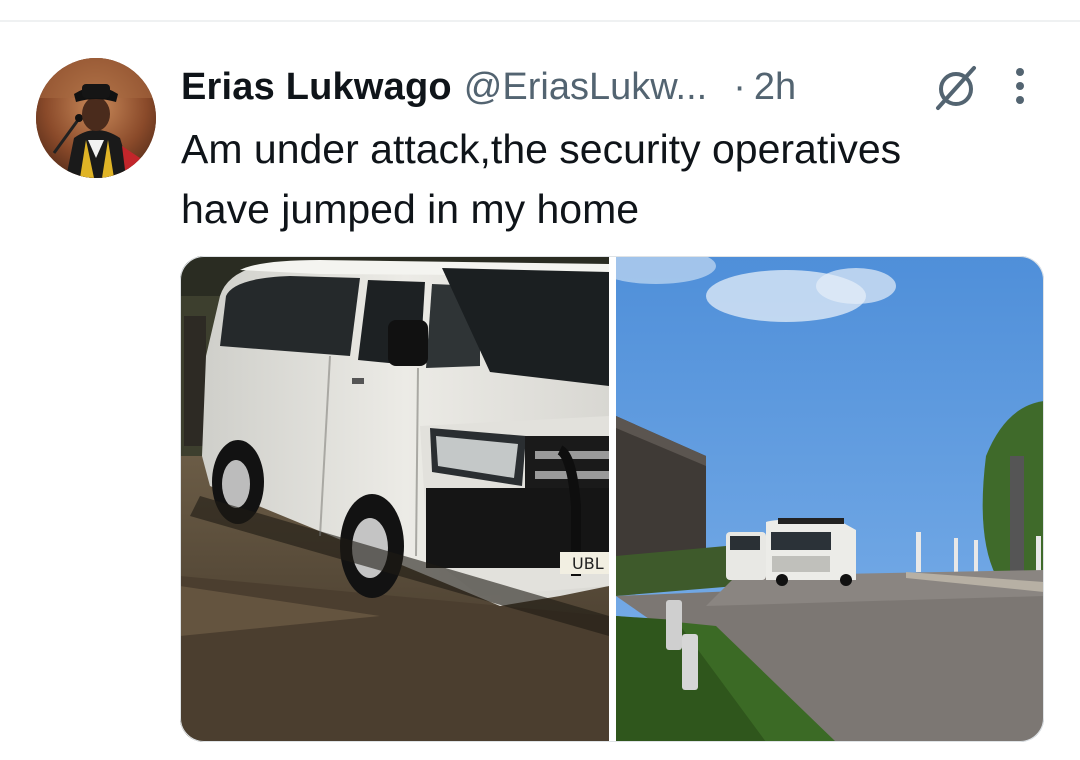  I want to click on avatar, so click(96, 118).